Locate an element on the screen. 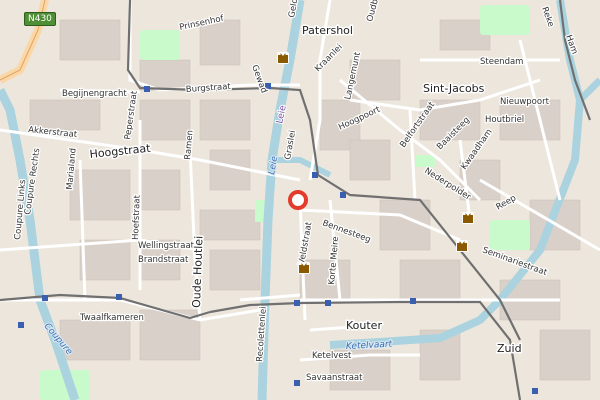 Image resolution: width=600 pixels, height=400 pixels. label-bennesteeg: Bennesteeg is located at coordinates (346, 231).